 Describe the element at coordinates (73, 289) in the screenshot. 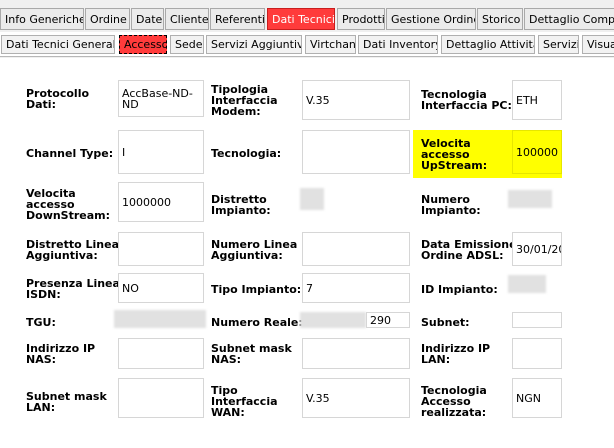

I see `presenza-linea-isdn-label: Presenza Linea ISDN:` at that location.